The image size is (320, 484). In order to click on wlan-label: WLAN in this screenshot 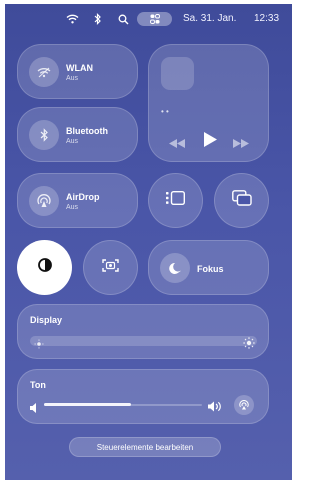, I will do `click(79, 68)`.